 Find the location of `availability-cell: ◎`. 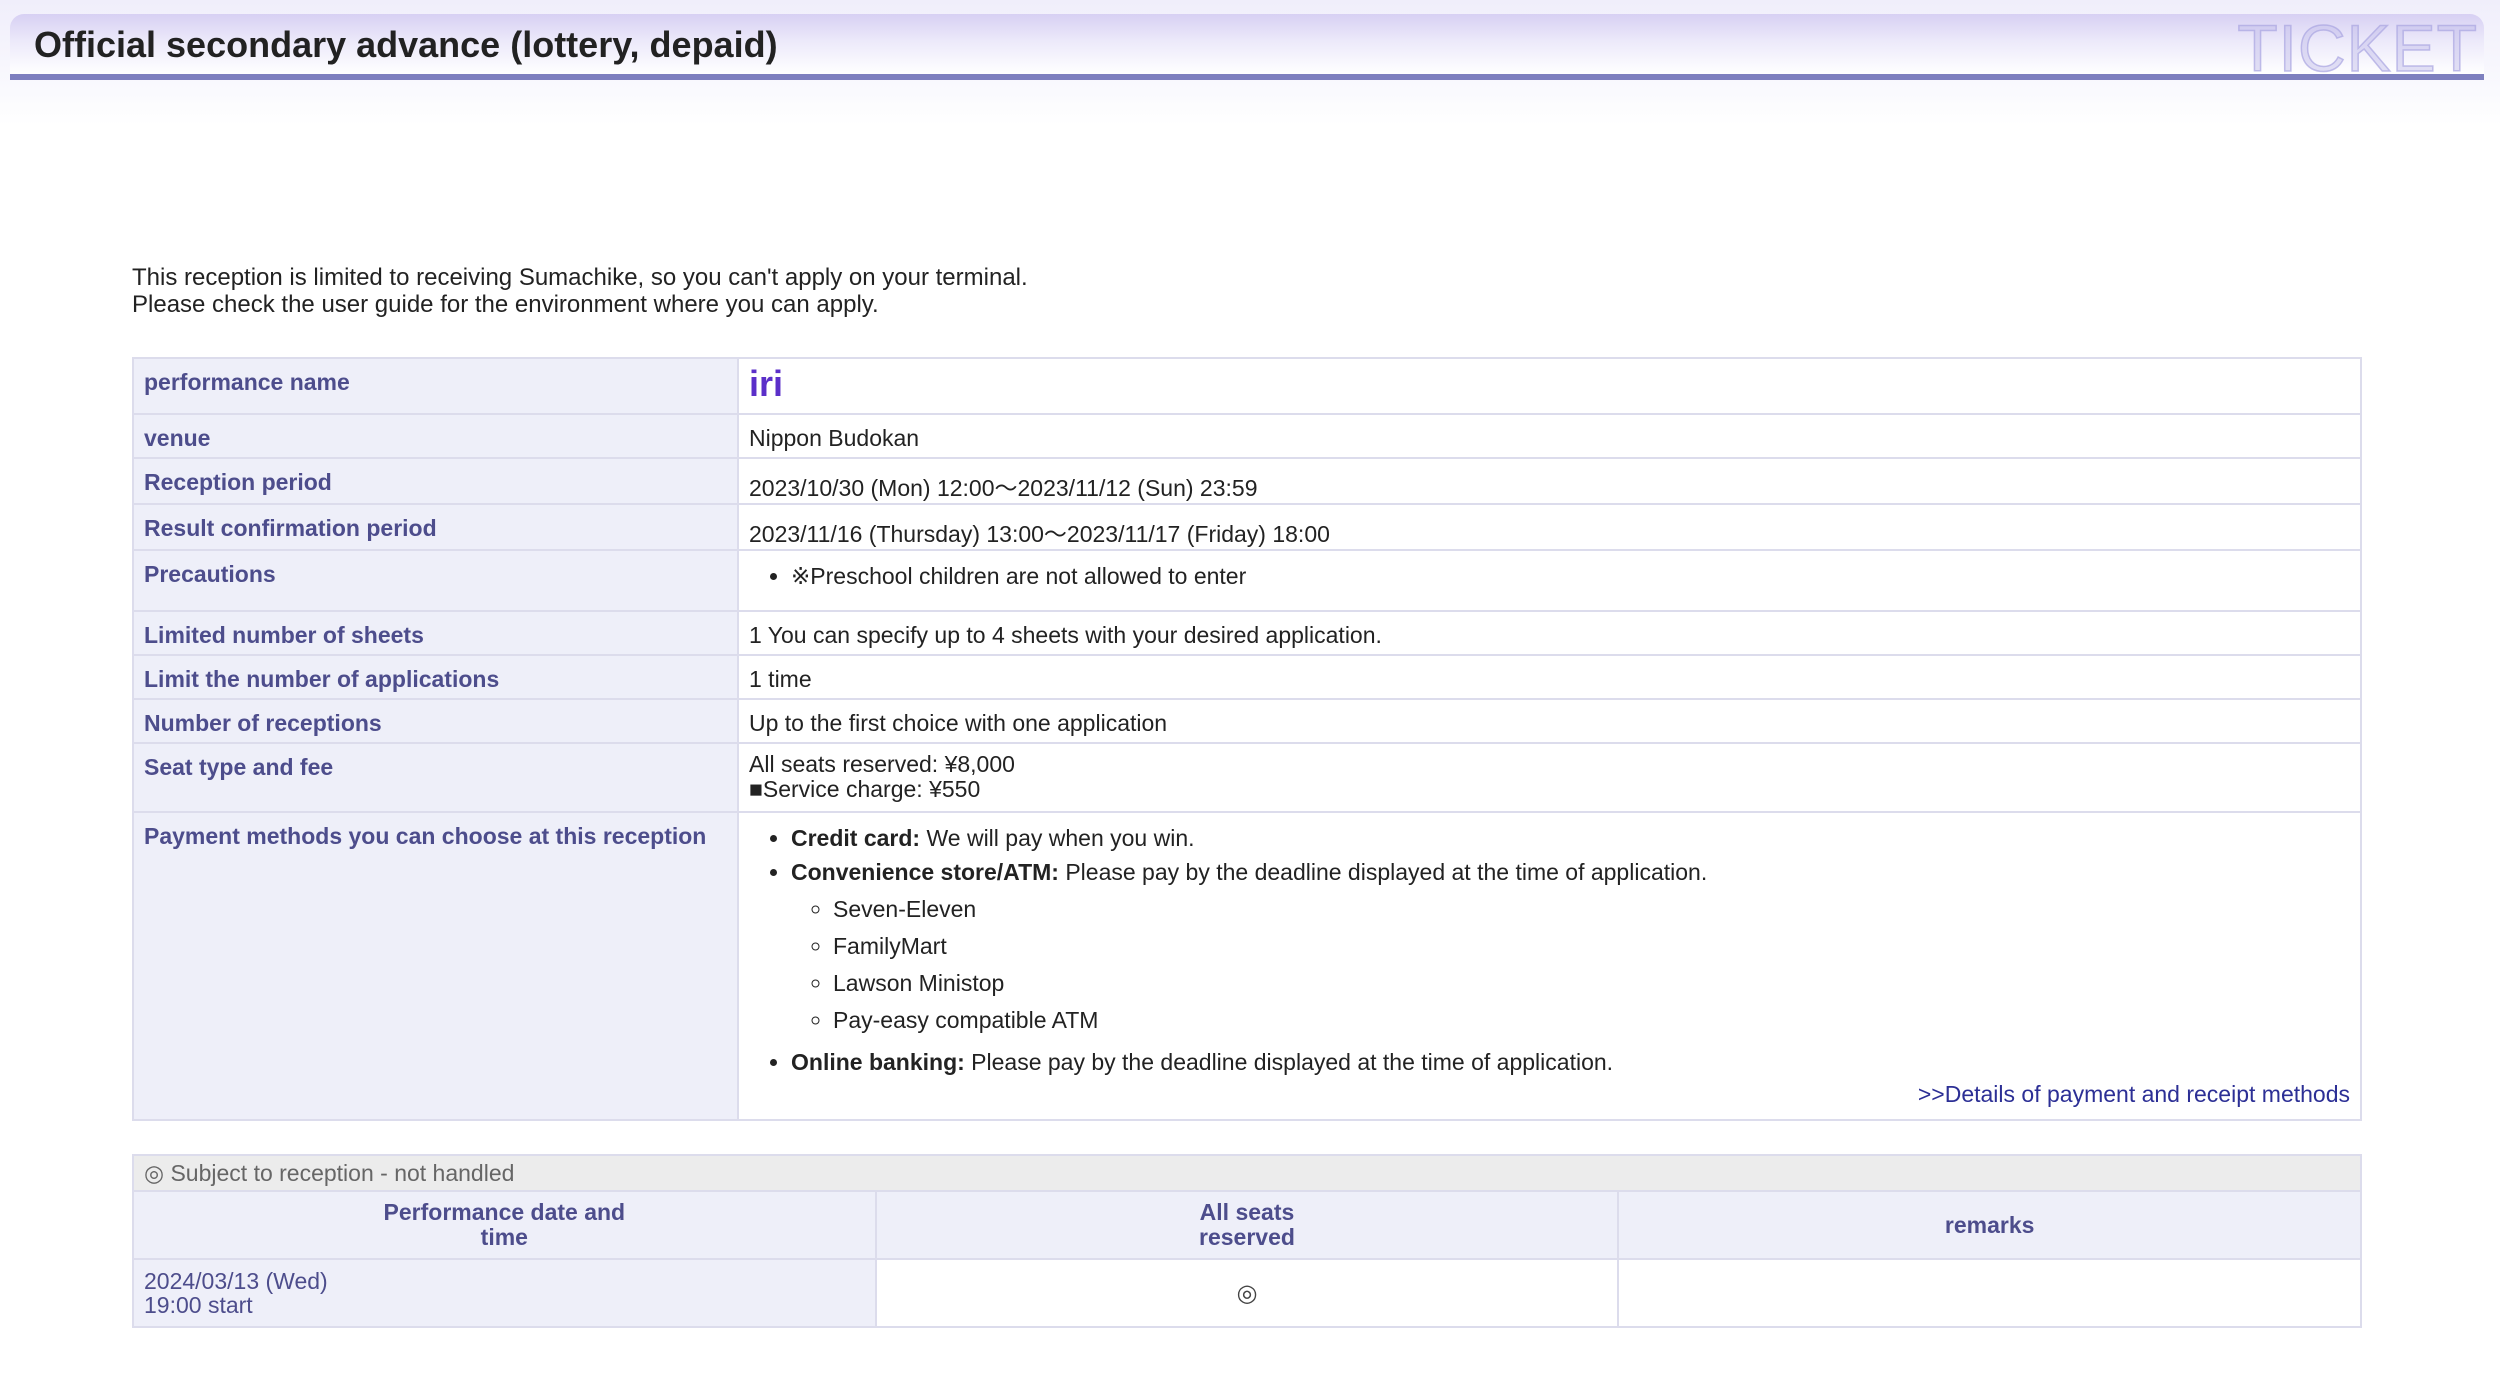

availability-cell: ◎ is located at coordinates (1247, 1293).